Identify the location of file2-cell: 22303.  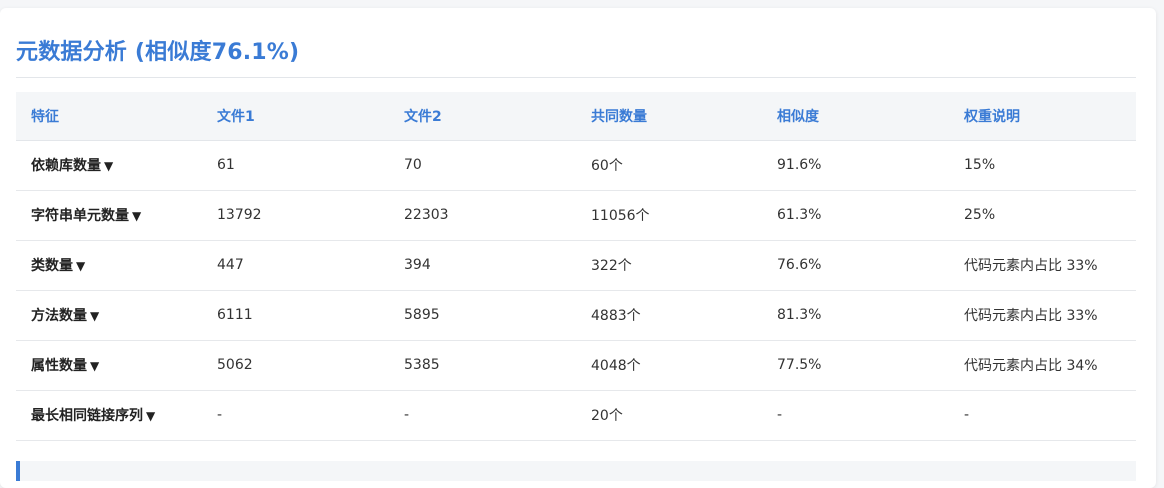
(482, 215).